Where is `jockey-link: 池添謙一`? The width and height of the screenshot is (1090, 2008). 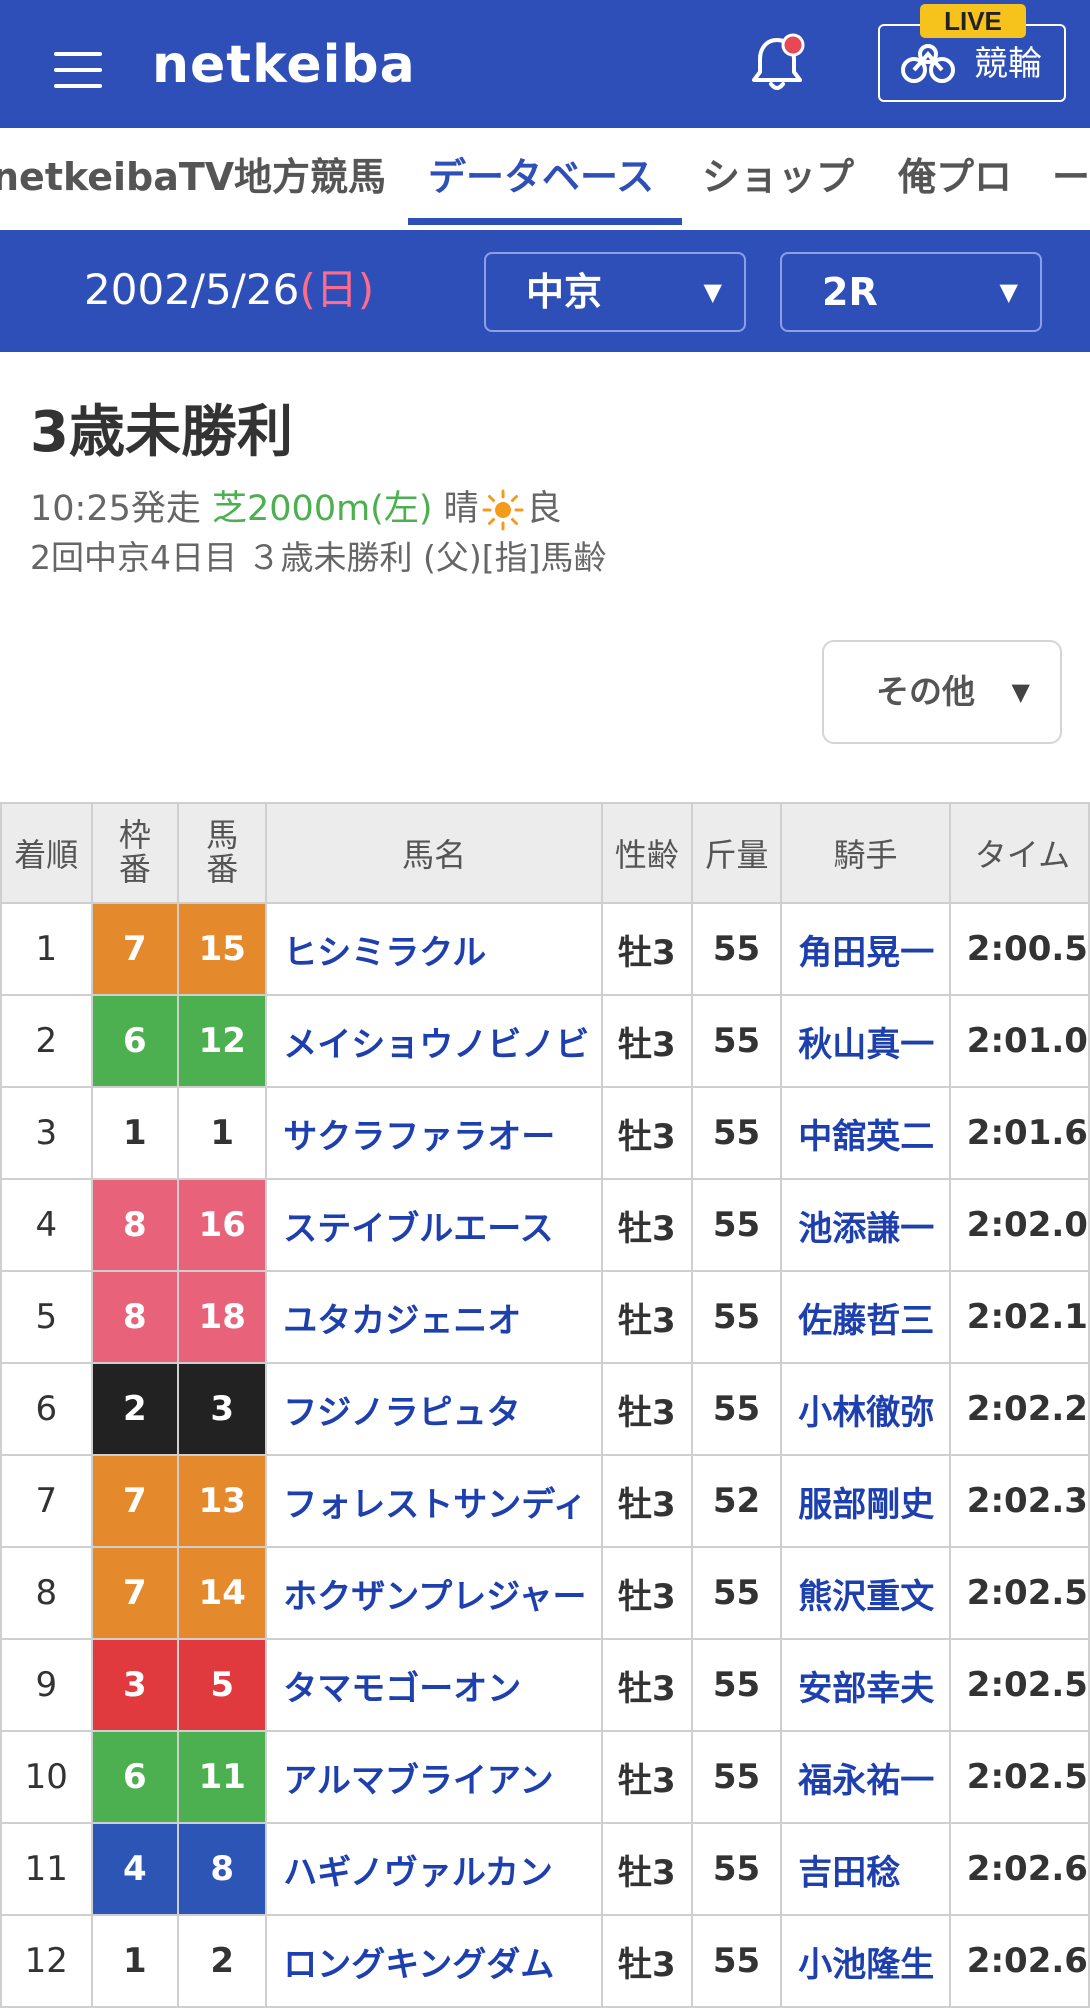 jockey-link: 池添謙一 is located at coordinates (865, 1225).